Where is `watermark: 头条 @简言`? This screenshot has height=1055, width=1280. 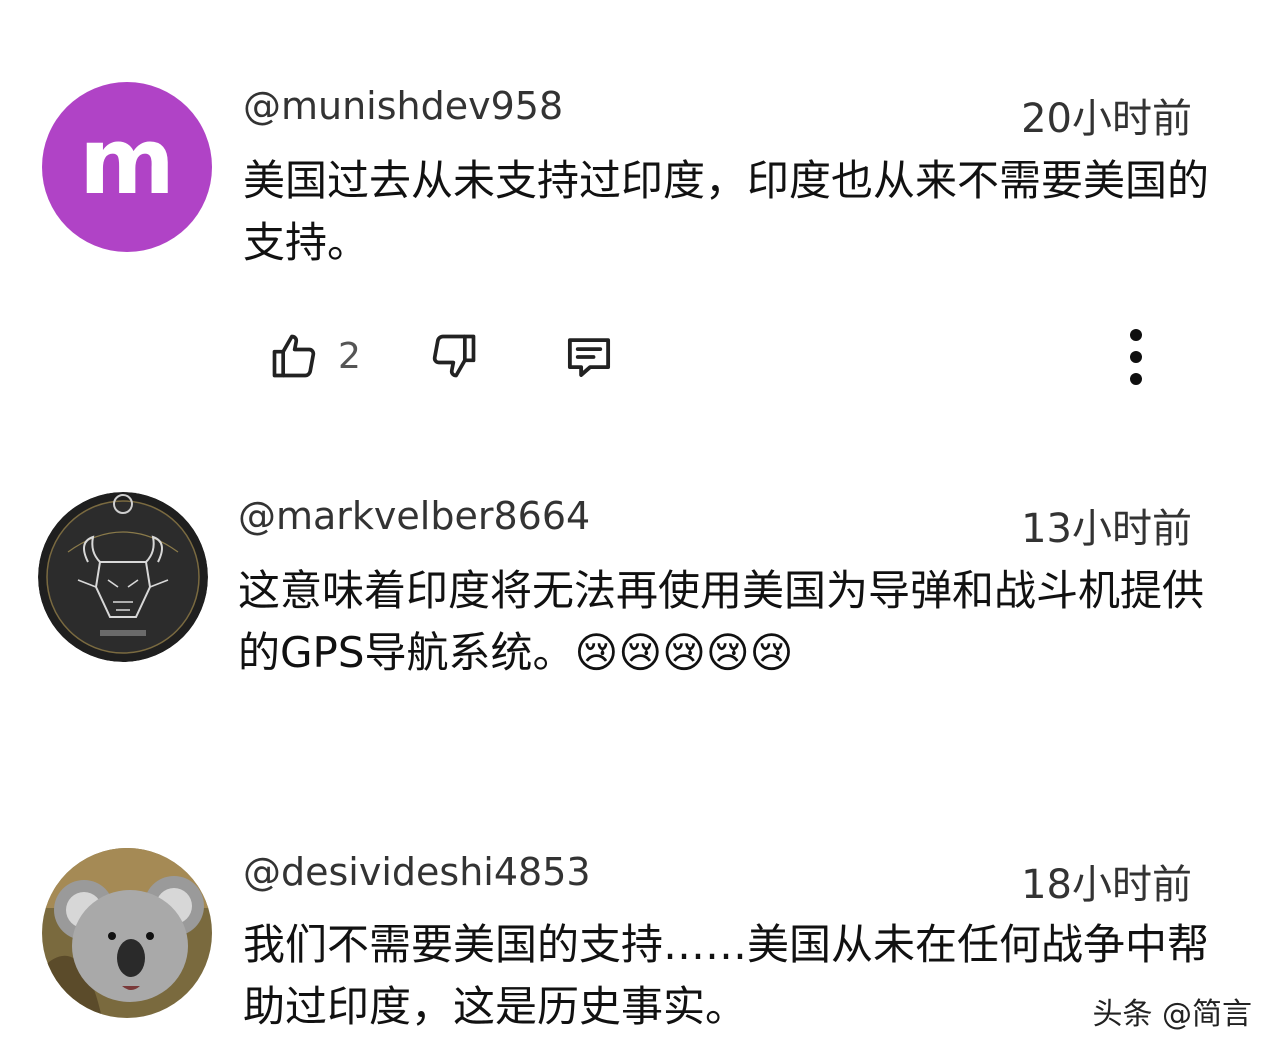
watermark: 头条 @简言 is located at coordinates (1172, 1014).